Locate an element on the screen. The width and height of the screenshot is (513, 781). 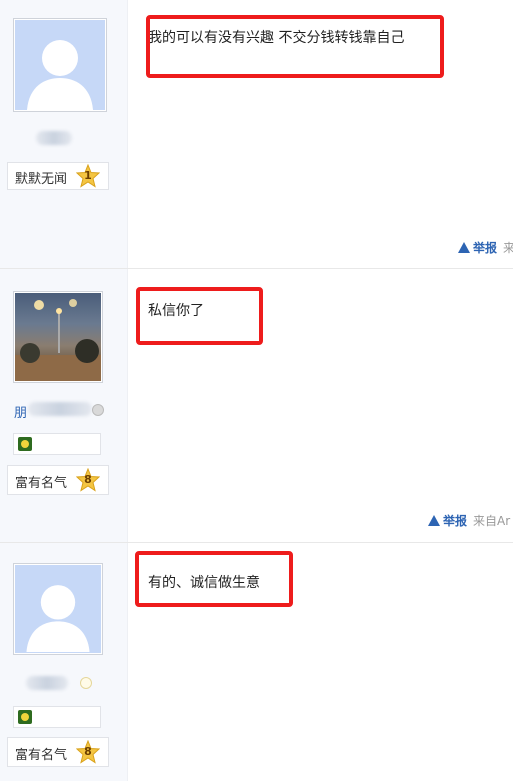
level-badge: 默默无闻 1 is located at coordinates (58, 176).